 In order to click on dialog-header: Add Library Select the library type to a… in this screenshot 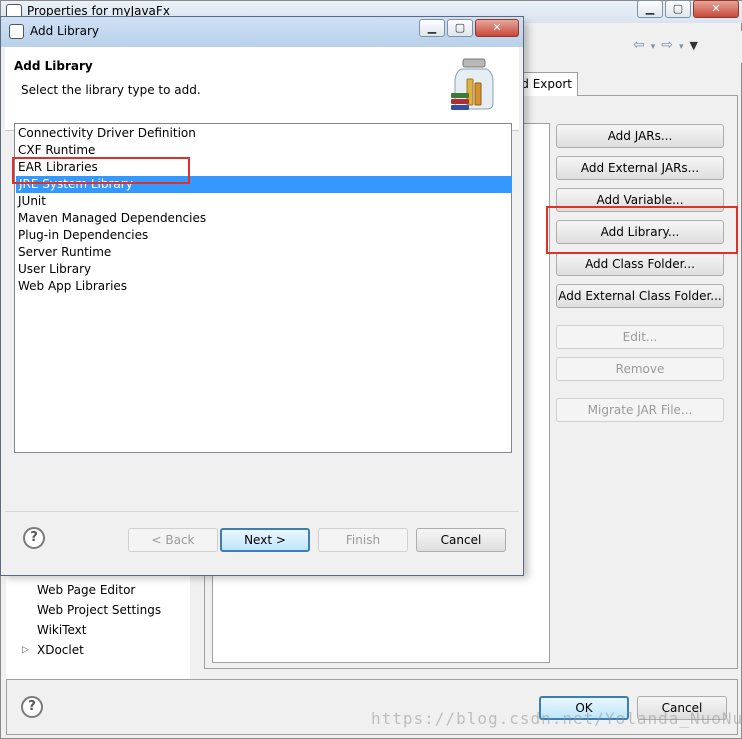, I will do `click(262, 89)`.